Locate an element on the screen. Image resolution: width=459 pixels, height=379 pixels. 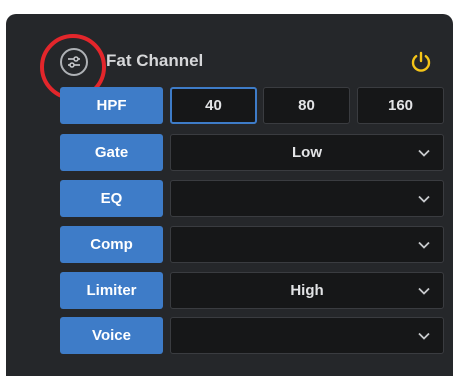
eq-row: EQ is located at coordinates (254, 198).